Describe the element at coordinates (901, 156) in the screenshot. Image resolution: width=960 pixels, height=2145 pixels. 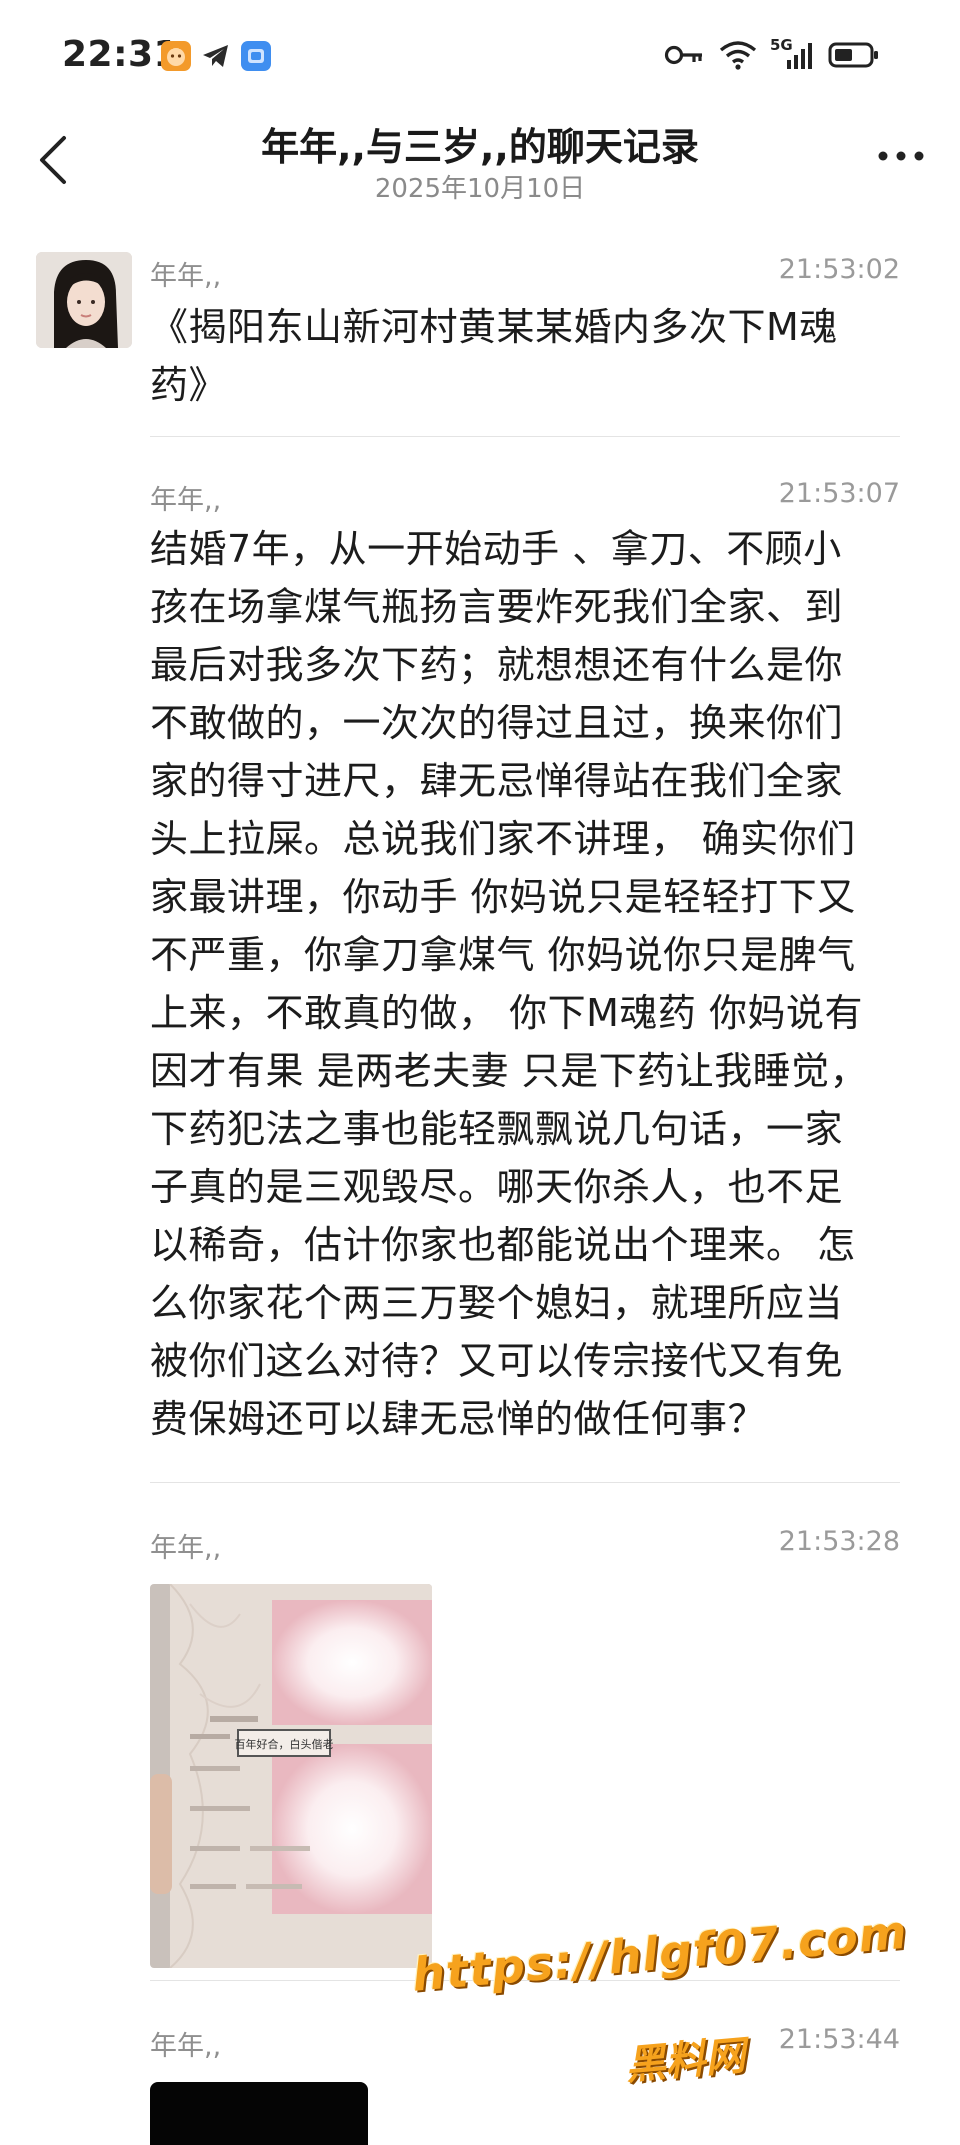
I see `more-dots-icon` at that location.